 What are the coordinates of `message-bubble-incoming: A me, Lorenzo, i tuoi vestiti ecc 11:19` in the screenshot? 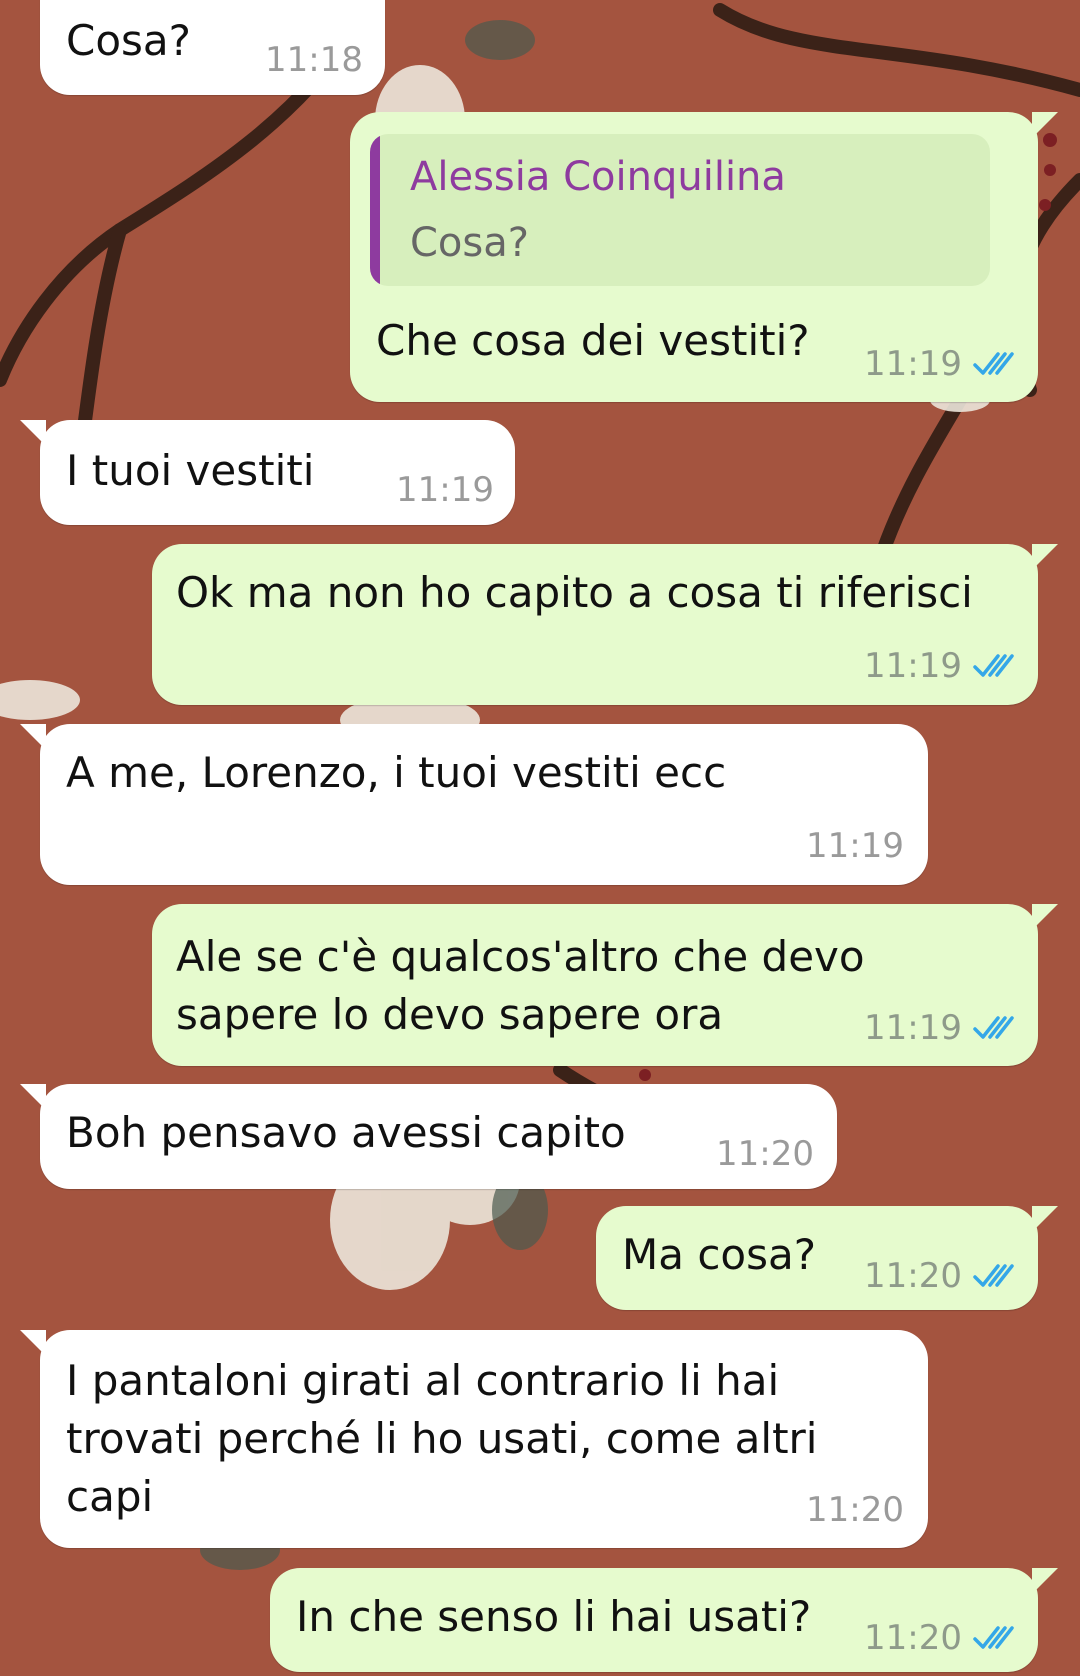 It's located at (474, 804).